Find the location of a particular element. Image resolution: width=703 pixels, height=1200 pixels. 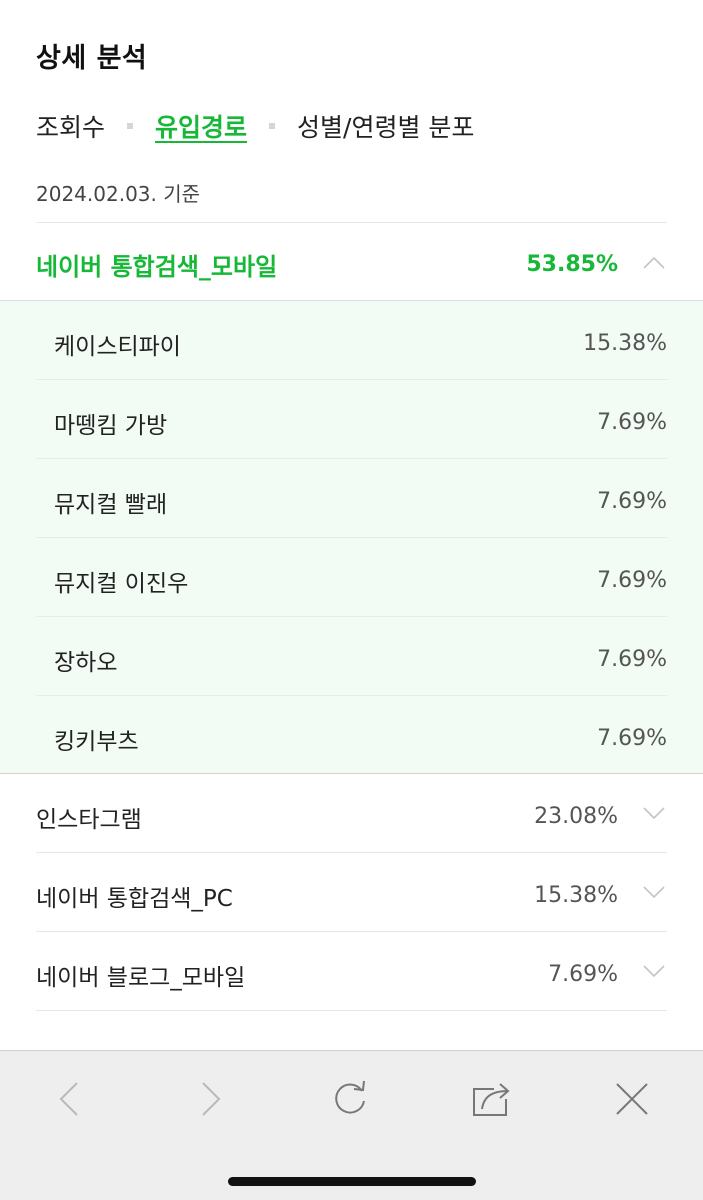

source-label: 인스타그램 is located at coordinates (89, 820).